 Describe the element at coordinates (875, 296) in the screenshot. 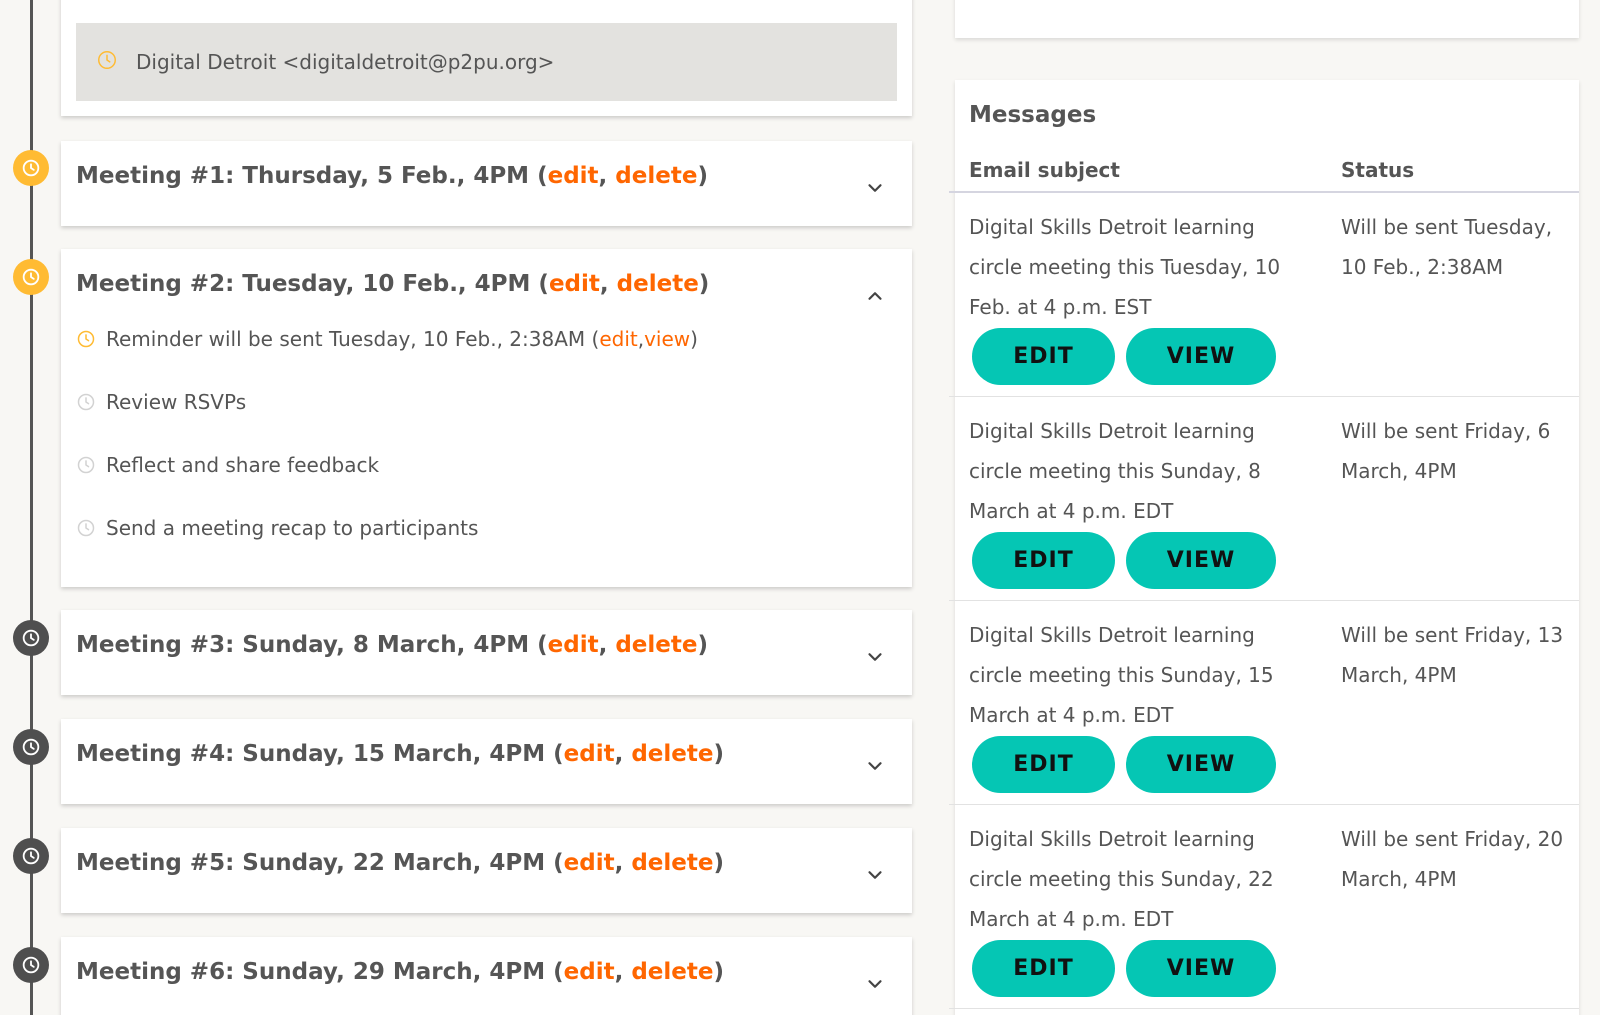

I see `chevron-up-icon` at that location.